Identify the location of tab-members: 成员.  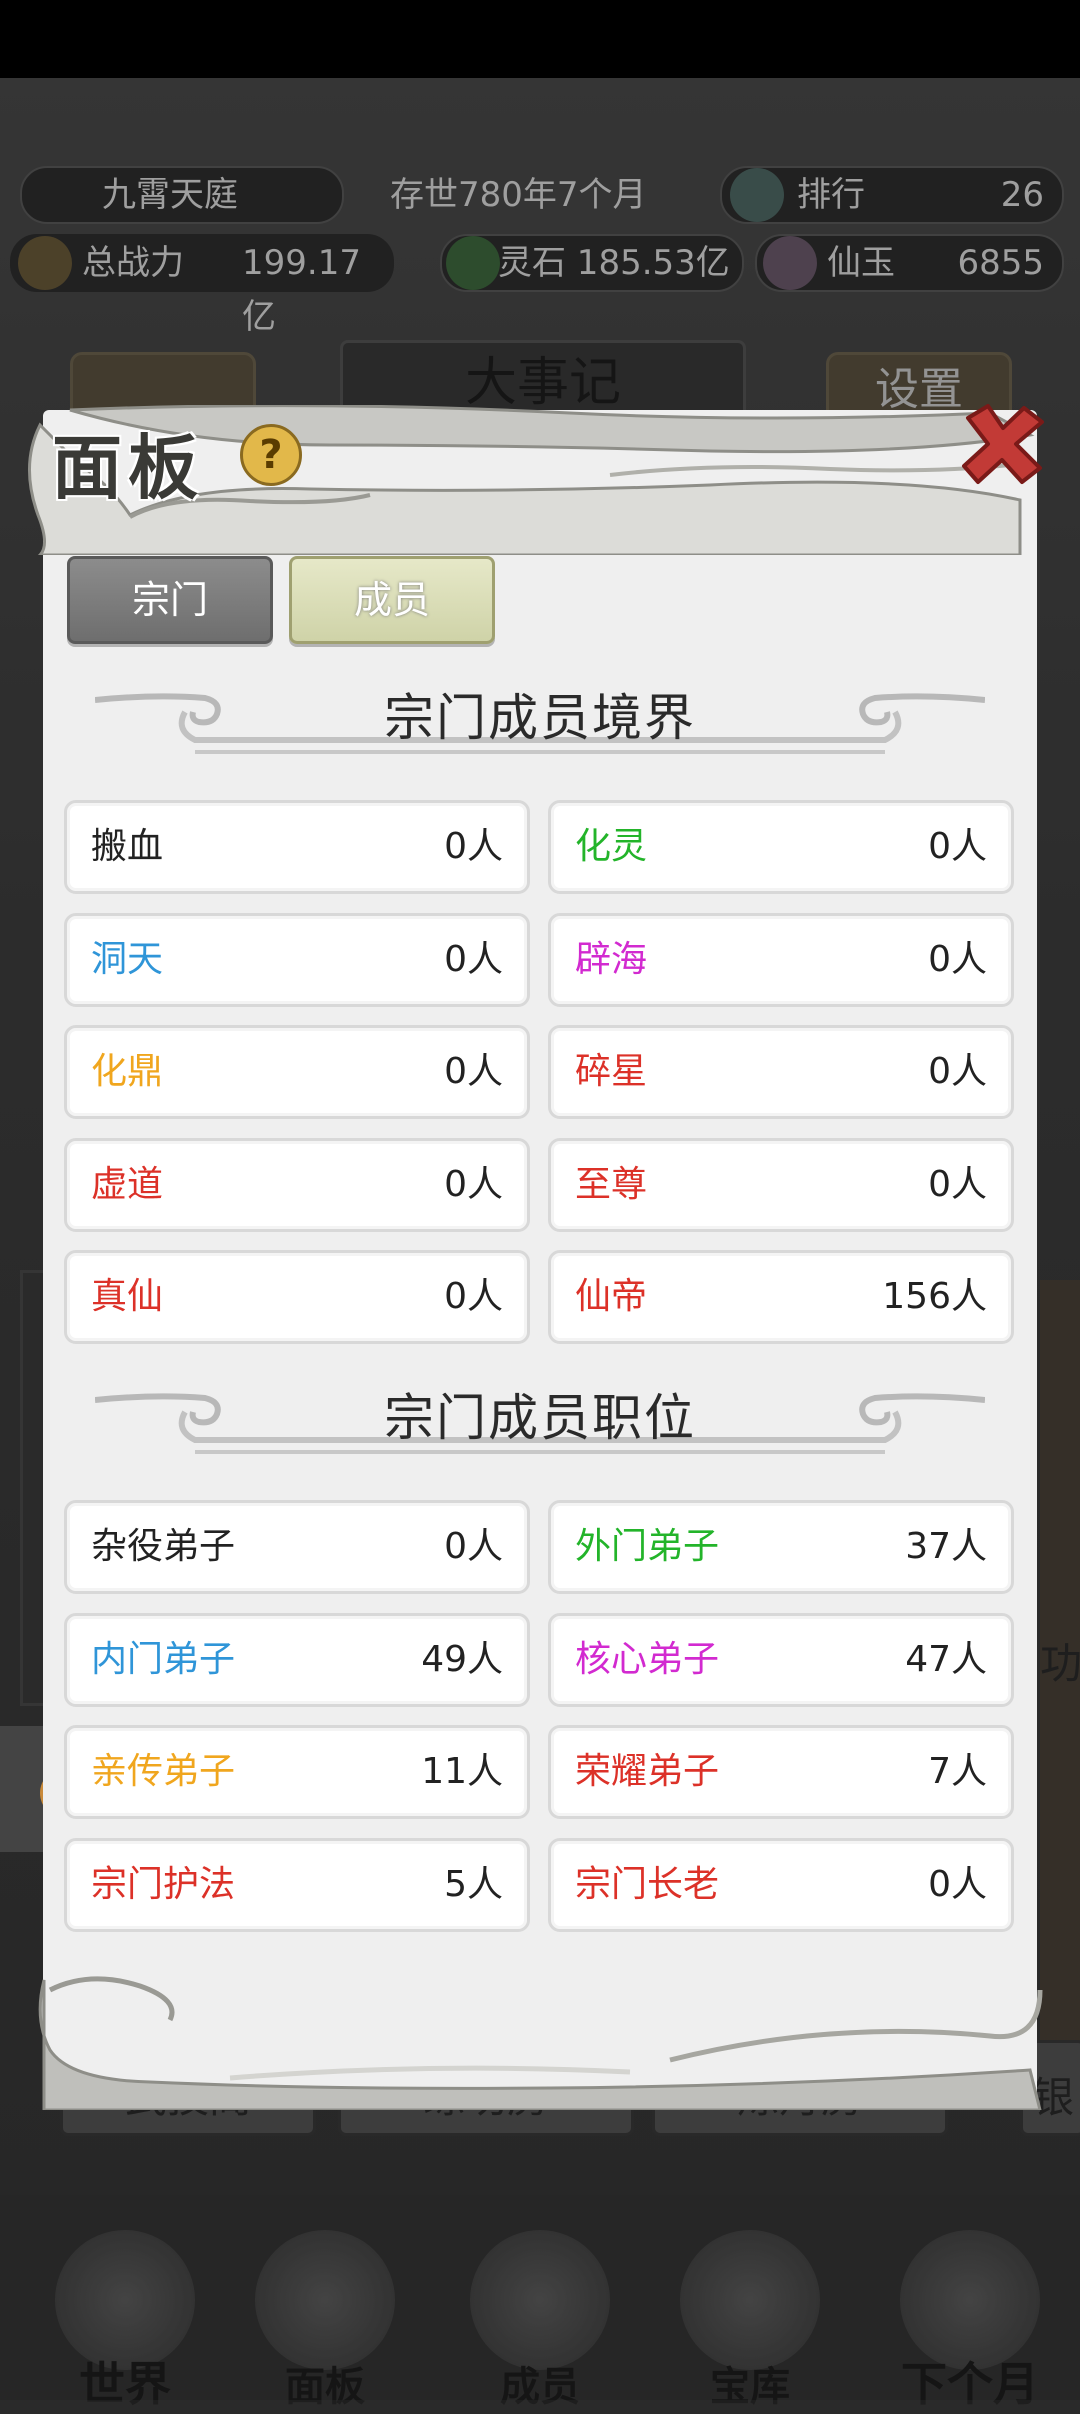
(392, 600).